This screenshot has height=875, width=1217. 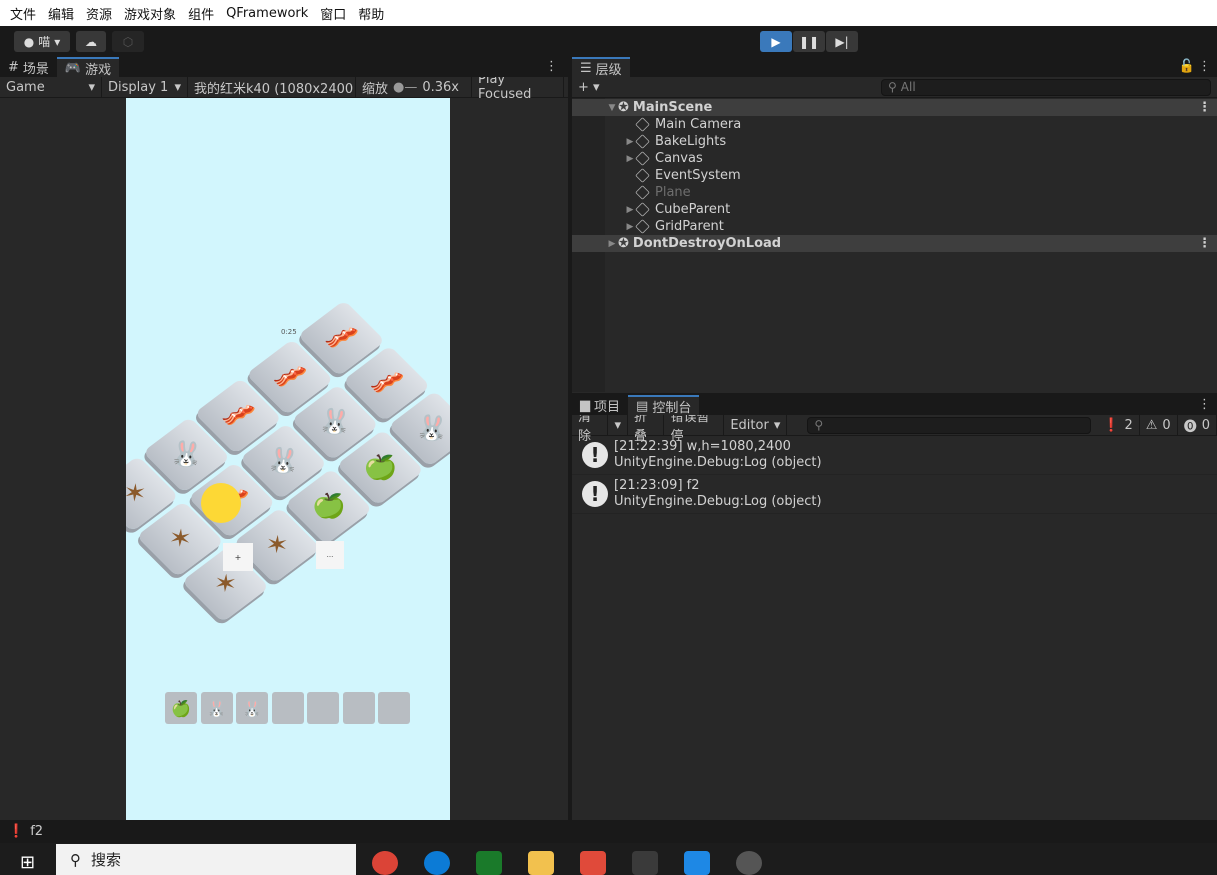 I want to click on slot: 🐰, so click(x=252, y=708).